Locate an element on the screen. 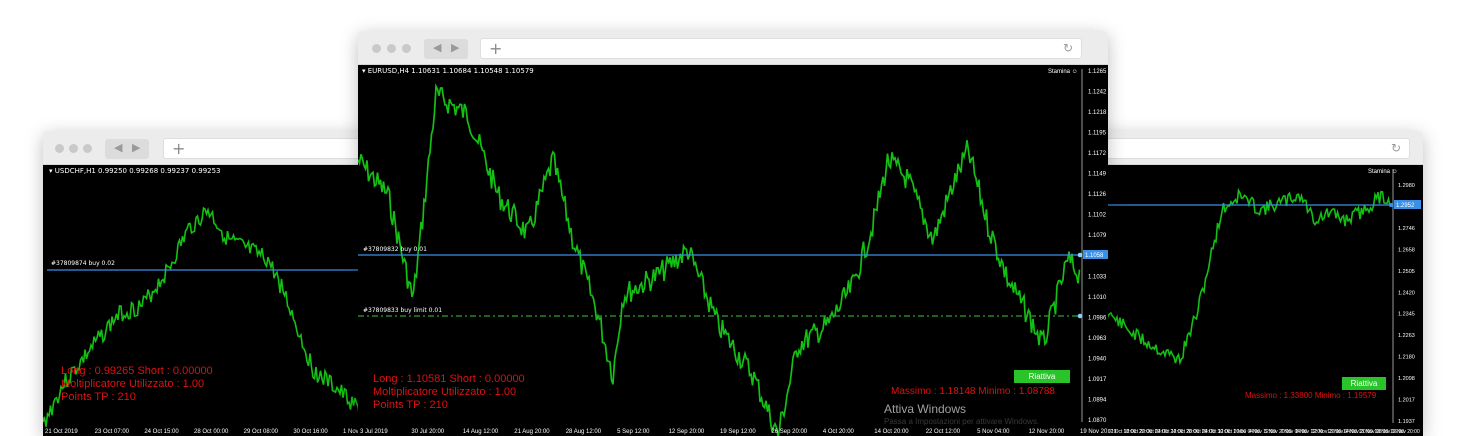 The height and width of the screenshot is (436, 1466). time-tick-label: 12 Nov 20:00 is located at coordinates (1047, 432).